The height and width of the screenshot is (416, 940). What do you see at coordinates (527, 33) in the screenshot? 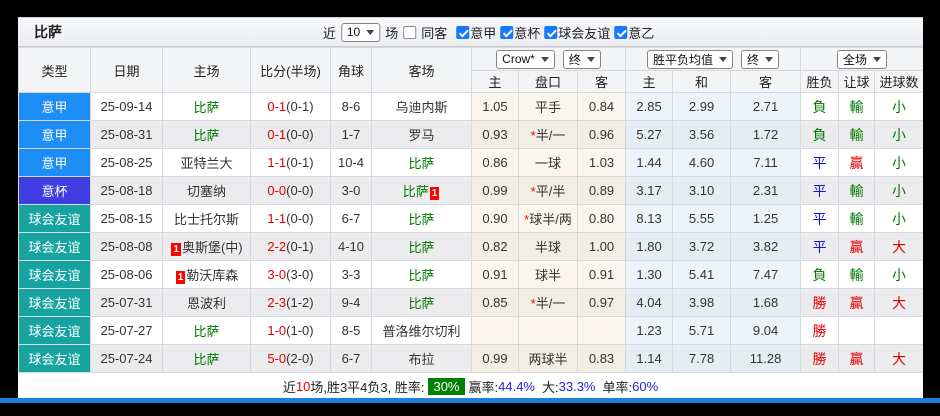
I see `league-label: 意杯` at bounding box center [527, 33].